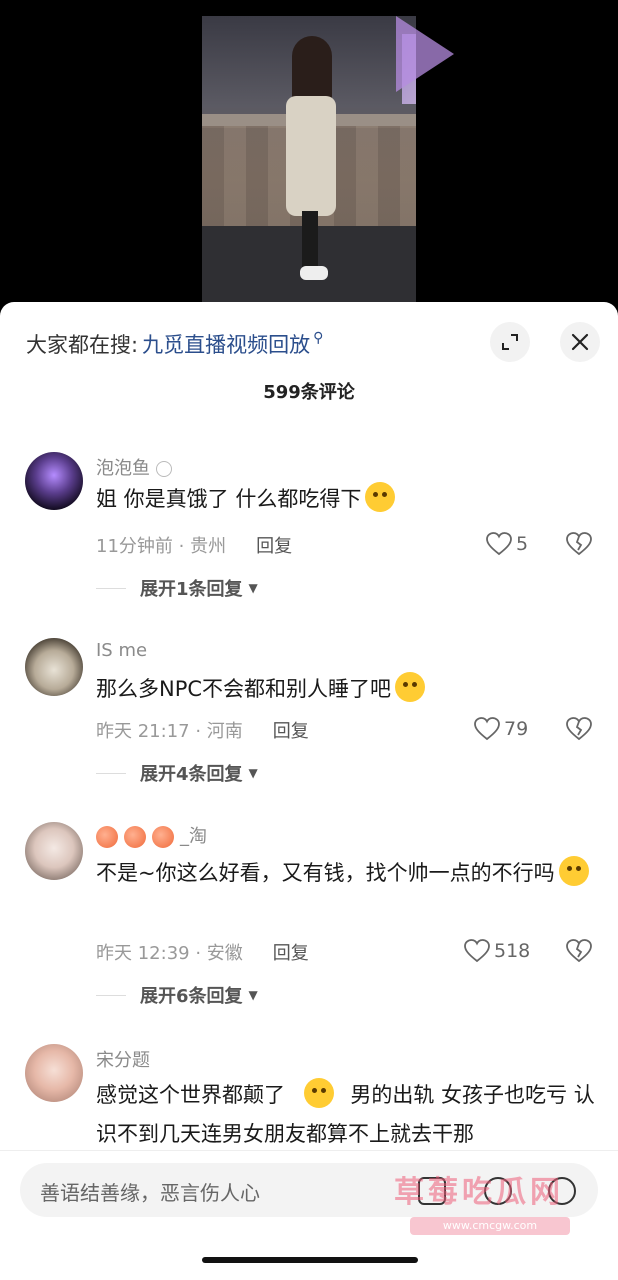 The width and height of the screenshot is (618, 1280). What do you see at coordinates (318, 1093) in the screenshot?
I see `sweat-laugh-emoji-icon` at bounding box center [318, 1093].